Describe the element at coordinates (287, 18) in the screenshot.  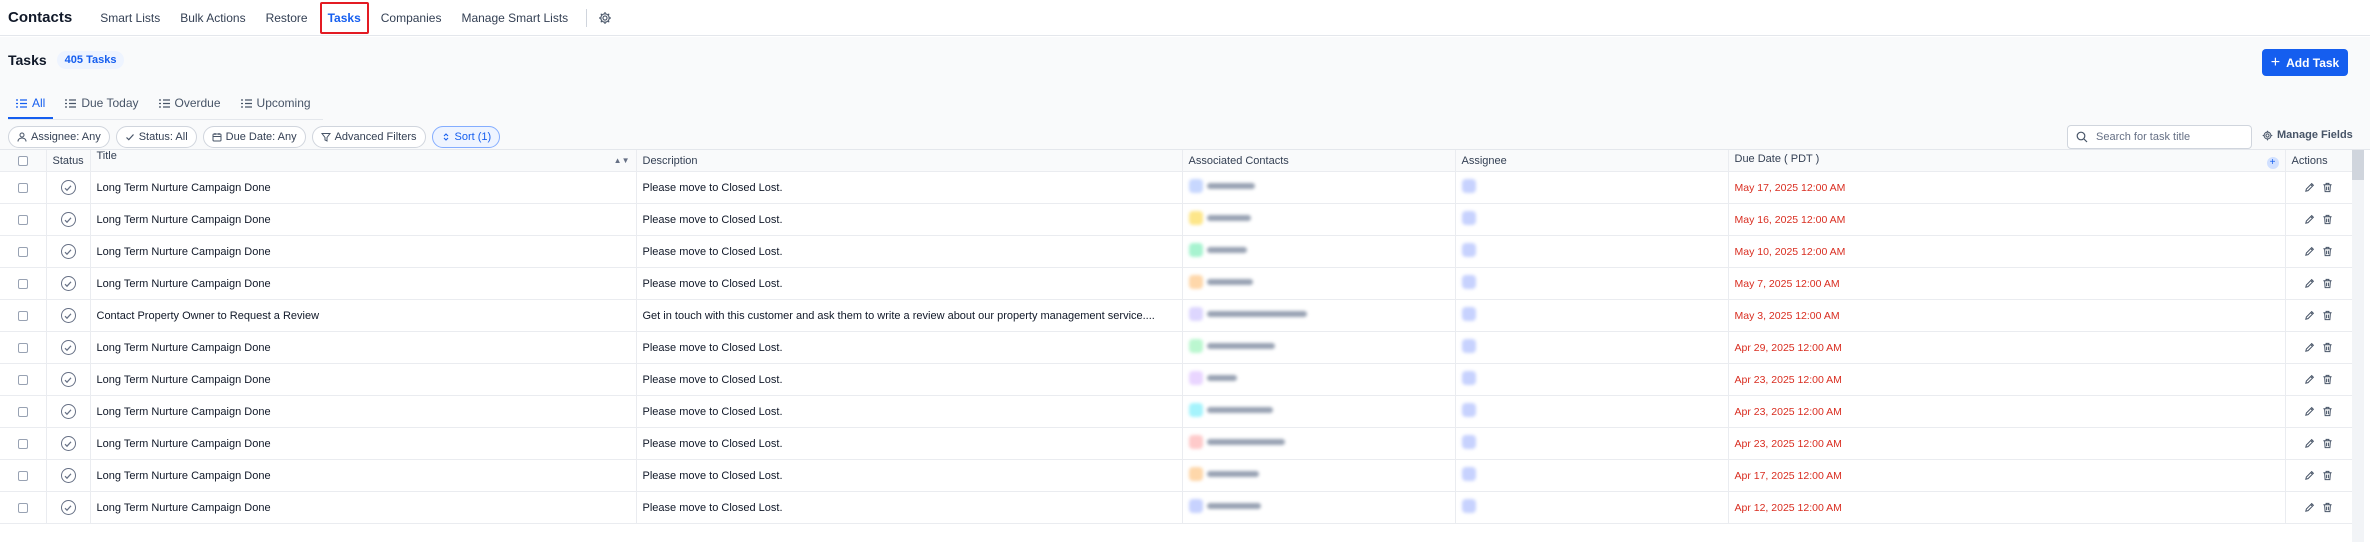
I see `nav-restore: Restore` at that location.